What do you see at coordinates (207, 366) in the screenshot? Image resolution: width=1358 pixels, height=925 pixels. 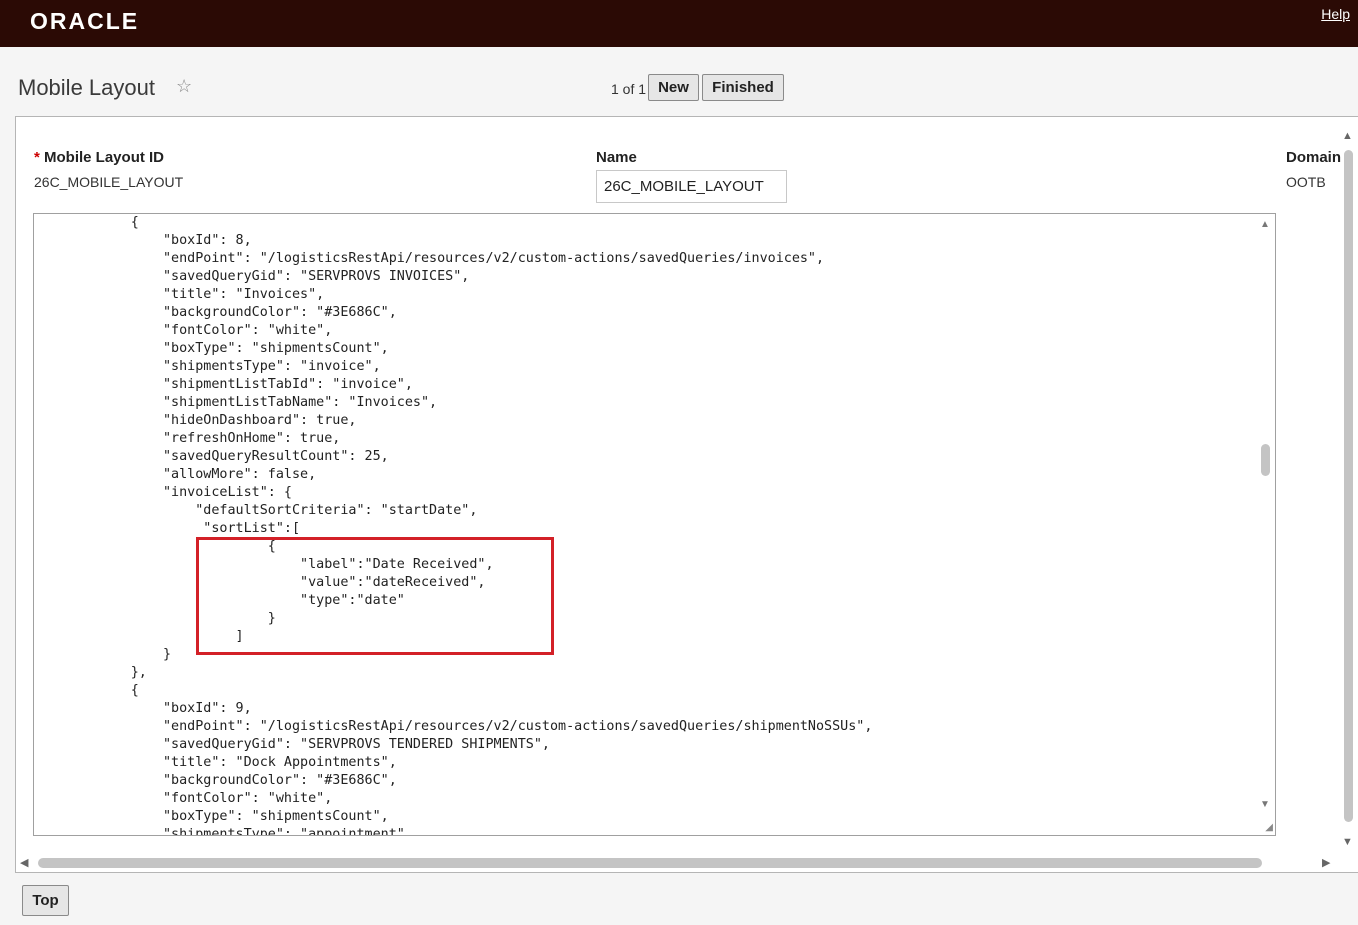 I see `code-line: "shipmentsType": "invoice",` at bounding box center [207, 366].